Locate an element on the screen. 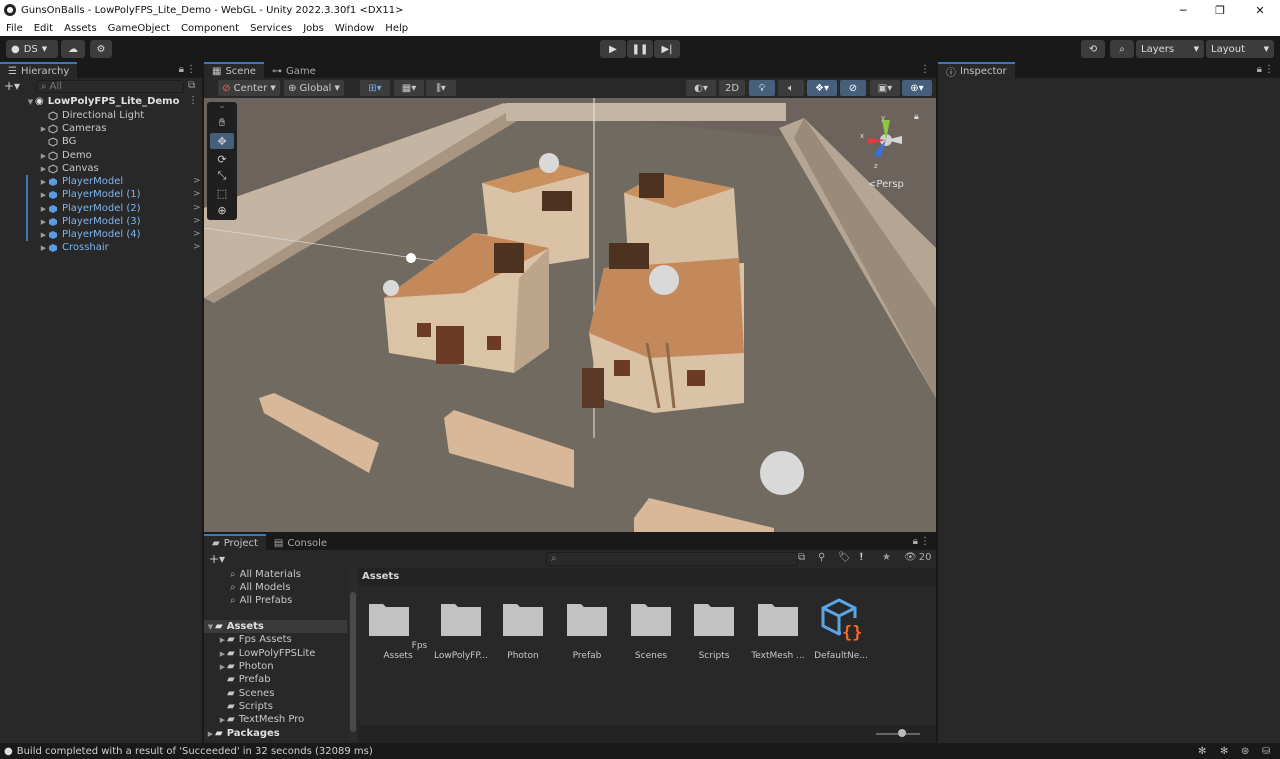 This screenshot has height=759, width=1280. palette-drag-handle: ═ is located at coordinates (222, 107).